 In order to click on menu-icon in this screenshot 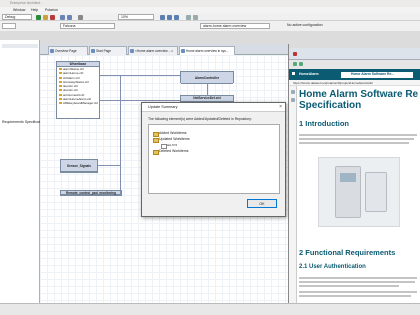, I will do `click(293, 73)`.